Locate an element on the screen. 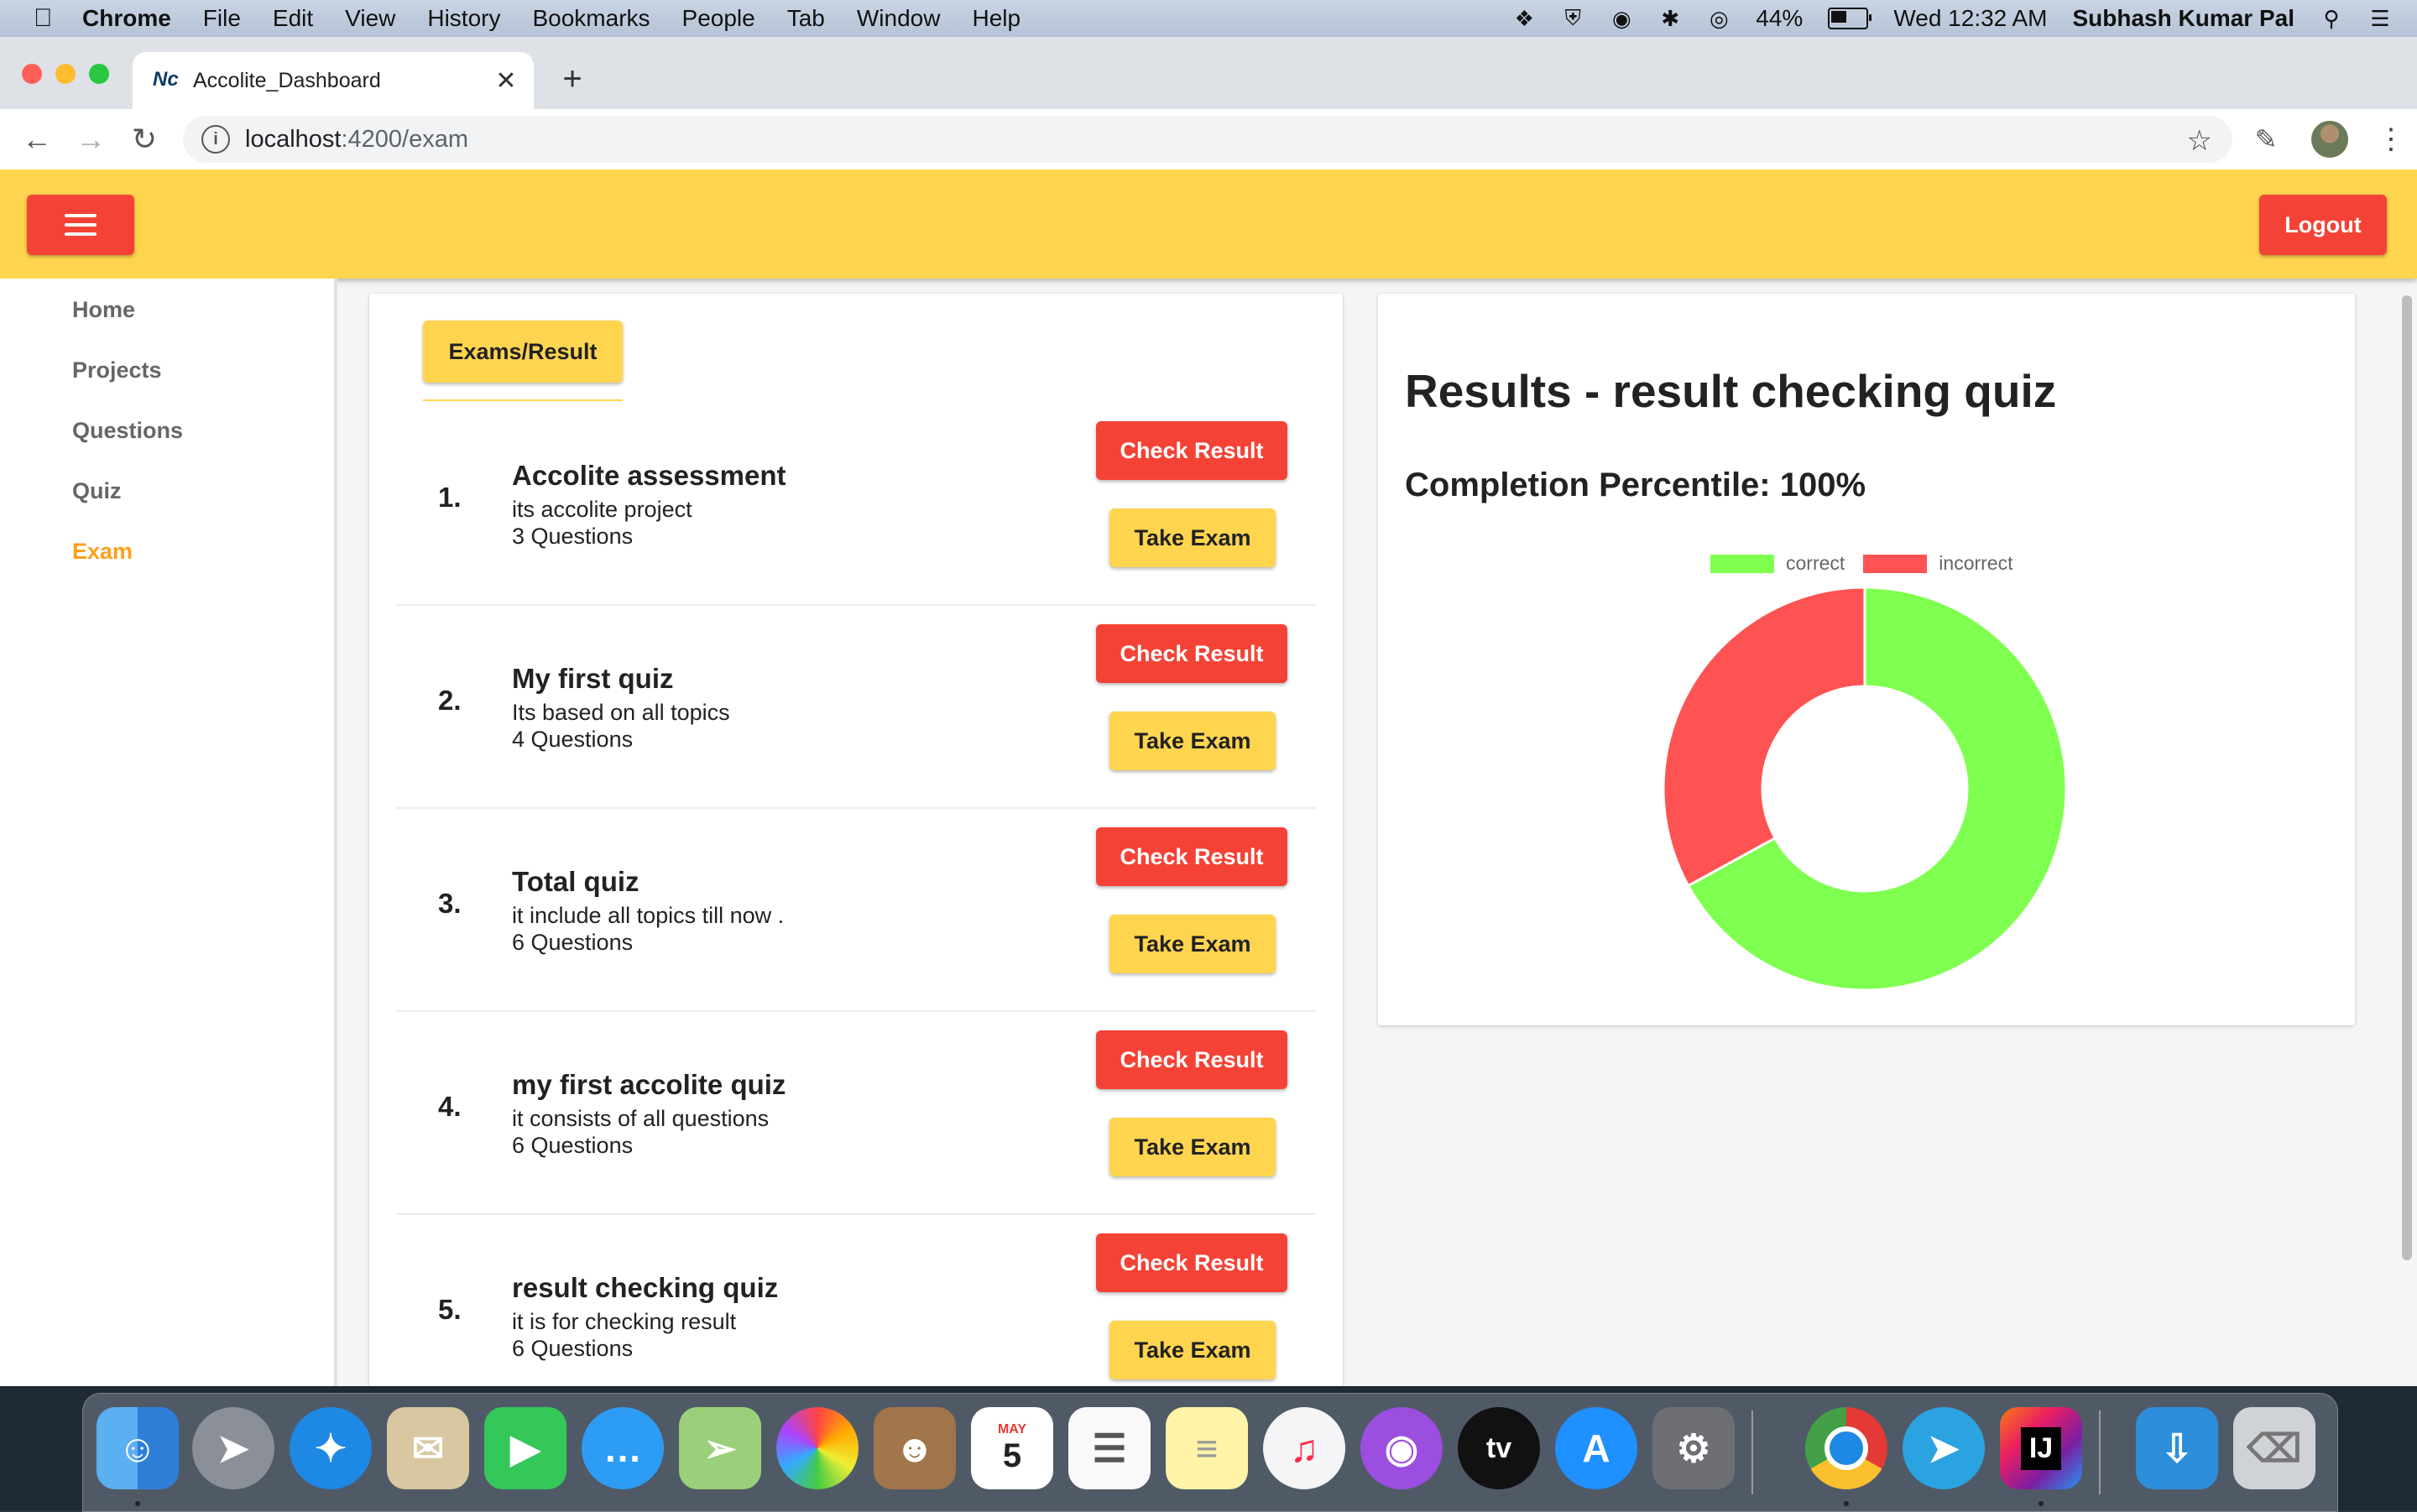 The image size is (2417, 1512). calendar-month: MAY is located at coordinates (1012, 1428).